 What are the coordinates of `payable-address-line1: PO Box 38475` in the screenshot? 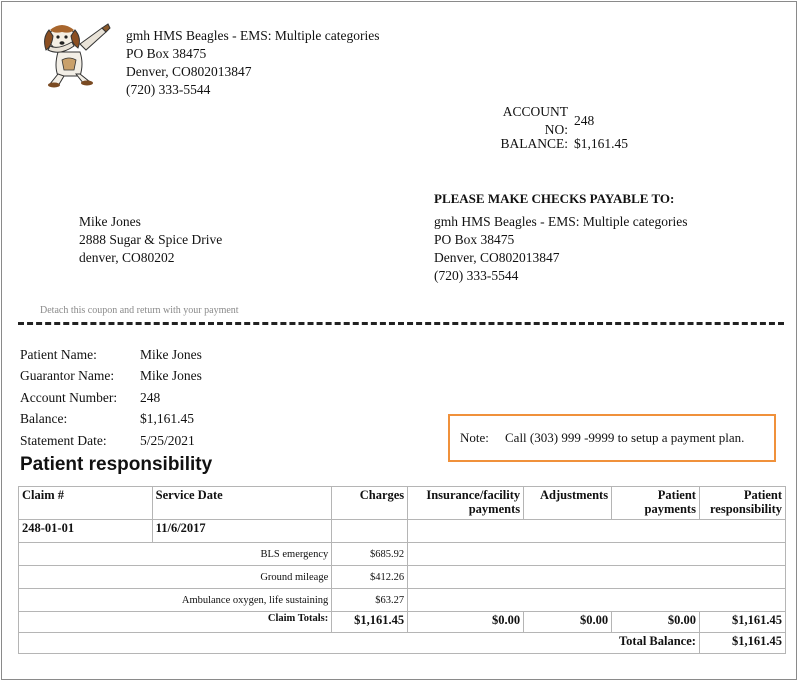 It's located at (474, 239).